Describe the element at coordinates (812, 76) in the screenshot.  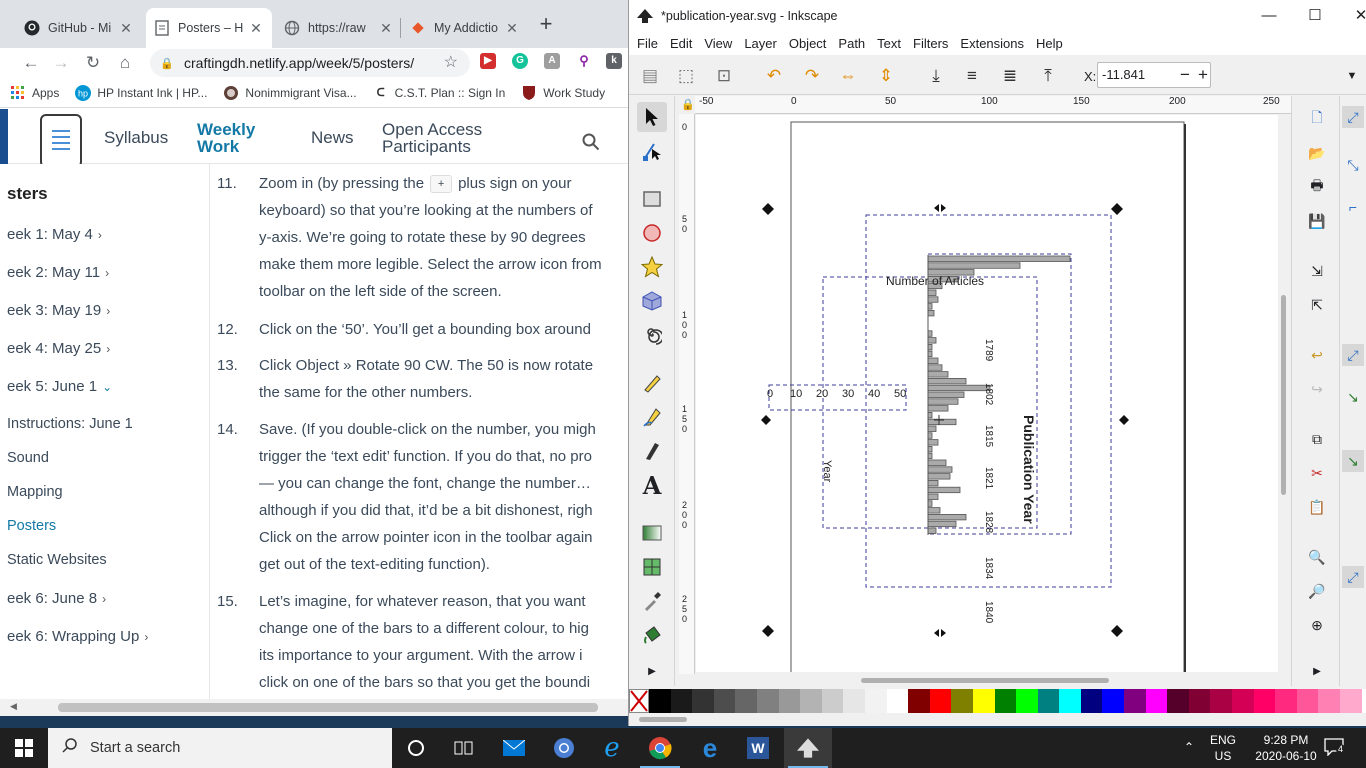
I see `rotate-cw-icon: ↷` at that location.